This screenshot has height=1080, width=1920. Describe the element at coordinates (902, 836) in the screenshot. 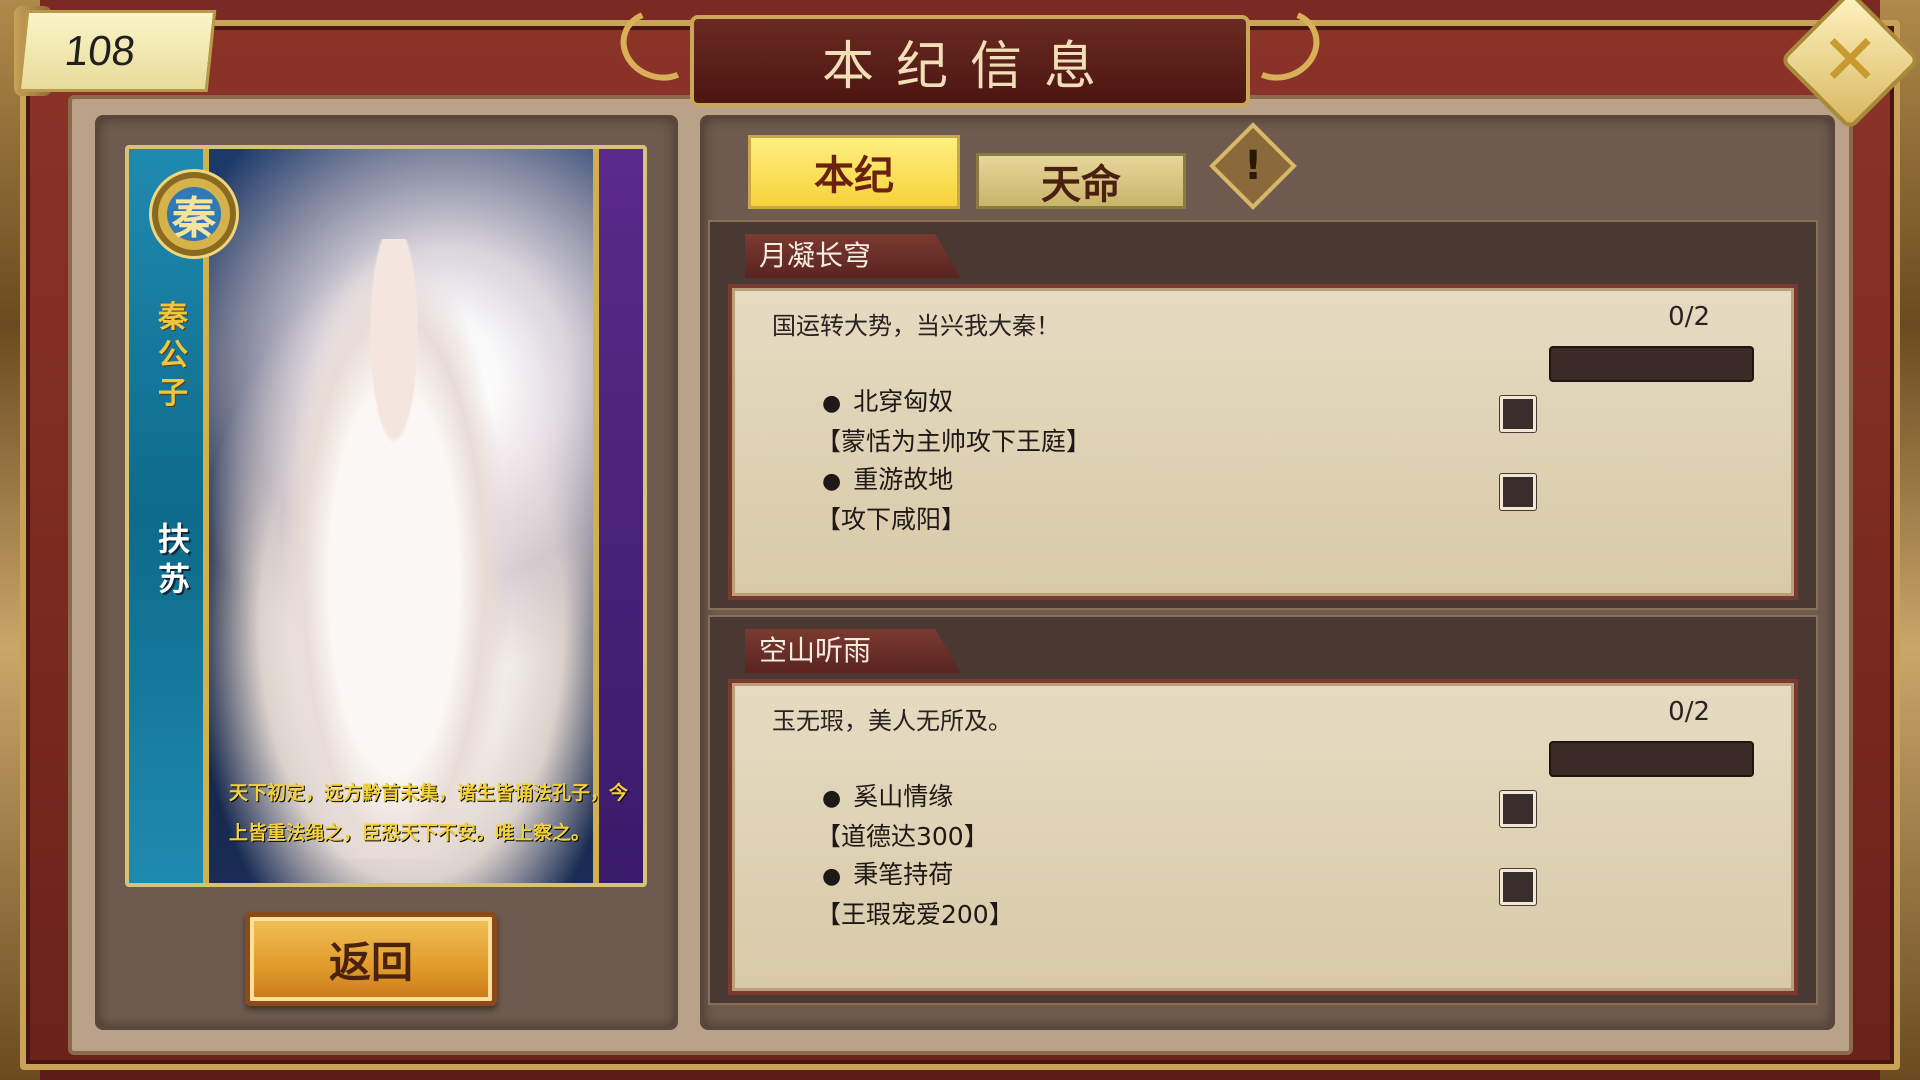

I see `goal-condition: 【道德达300】` at that location.